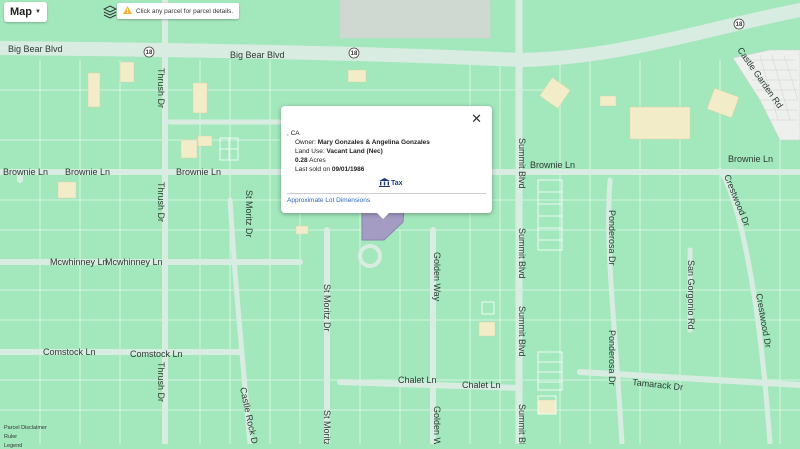 The height and width of the screenshot is (449, 800). What do you see at coordinates (317, 160) in the screenshot?
I see `acres-label: Acres` at bounding box center [317, 160].